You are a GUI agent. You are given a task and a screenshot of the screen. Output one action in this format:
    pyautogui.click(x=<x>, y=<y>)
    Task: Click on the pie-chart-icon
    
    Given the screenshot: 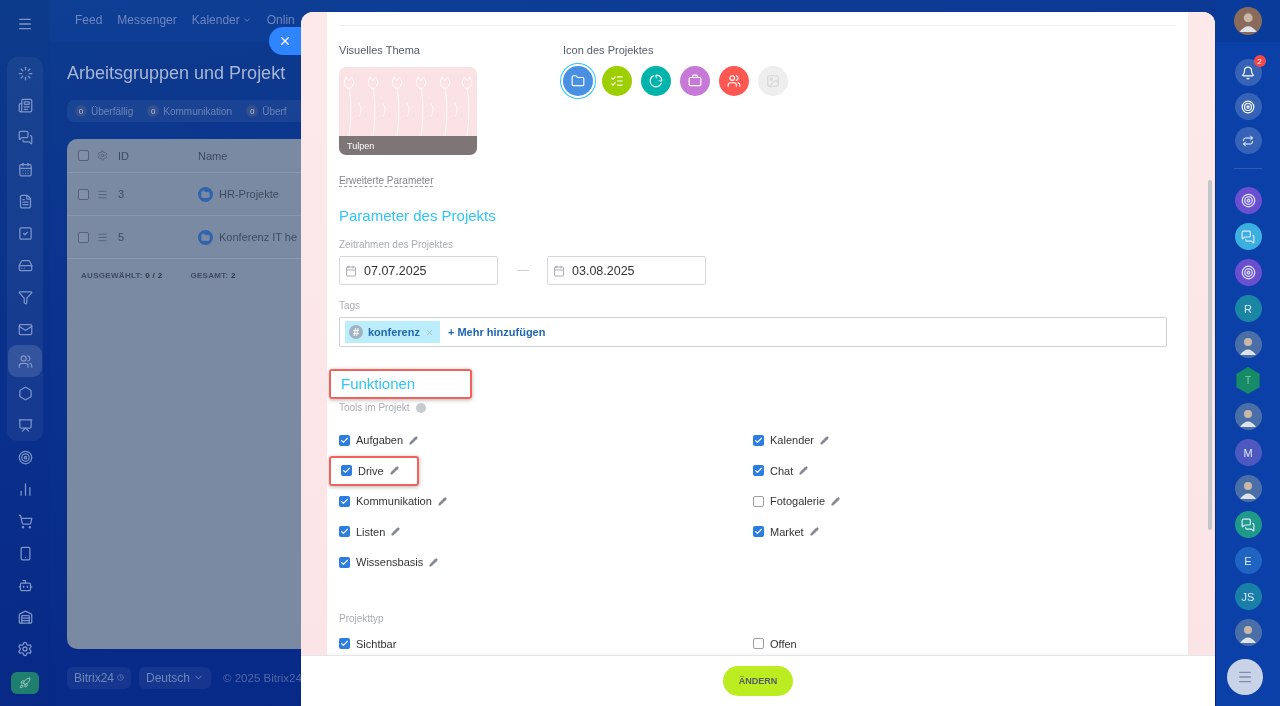 What is the action you would take?
    pyautogui.click(x=656, y=81)
    